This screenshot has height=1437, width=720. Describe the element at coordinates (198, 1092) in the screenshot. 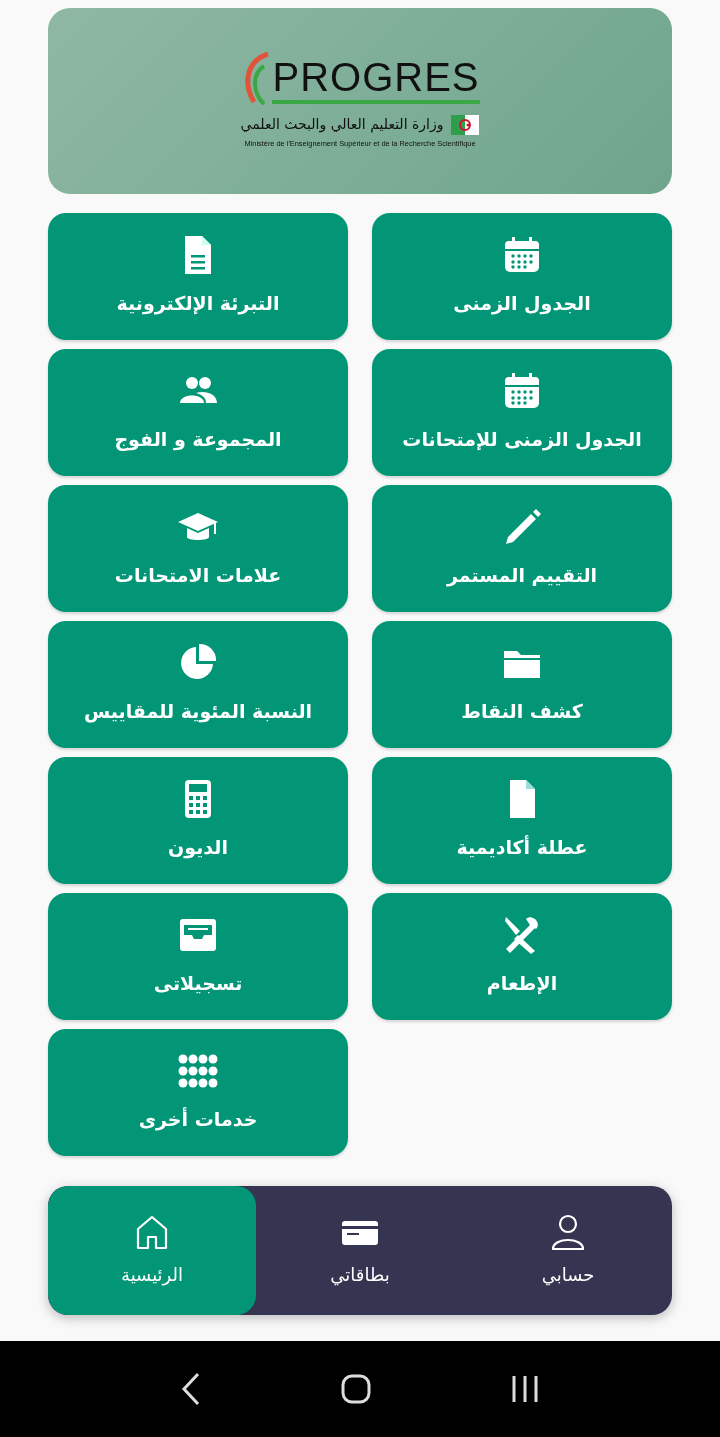

I see `service-tile: خدمات أخرى` at that location.